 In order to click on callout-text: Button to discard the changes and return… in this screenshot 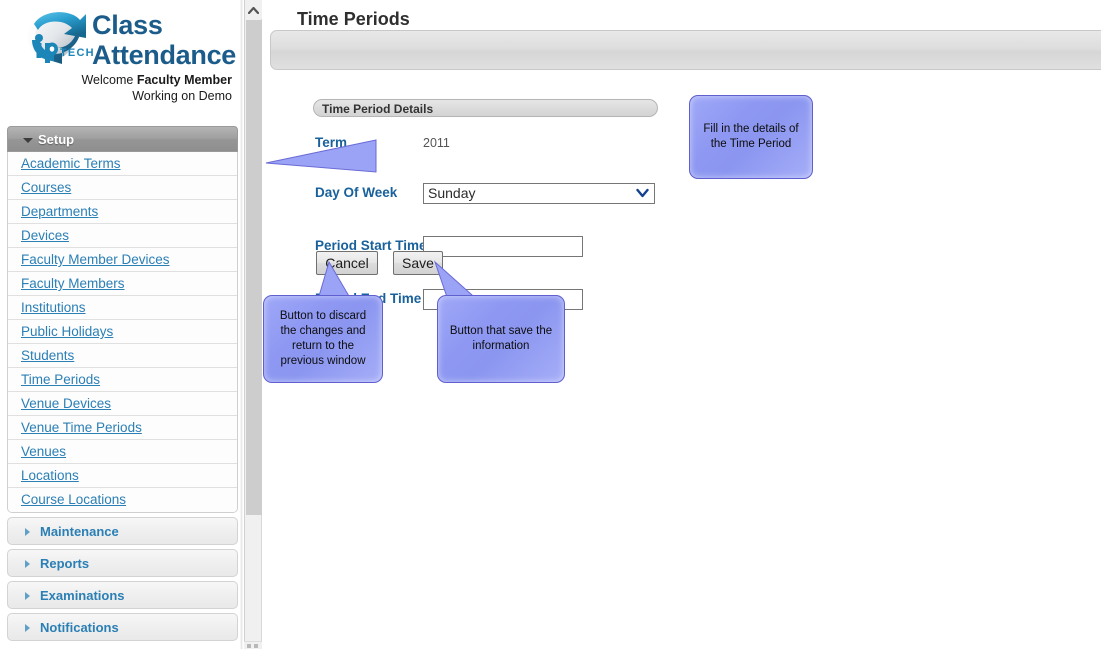, I will do `click(323, 338)`.